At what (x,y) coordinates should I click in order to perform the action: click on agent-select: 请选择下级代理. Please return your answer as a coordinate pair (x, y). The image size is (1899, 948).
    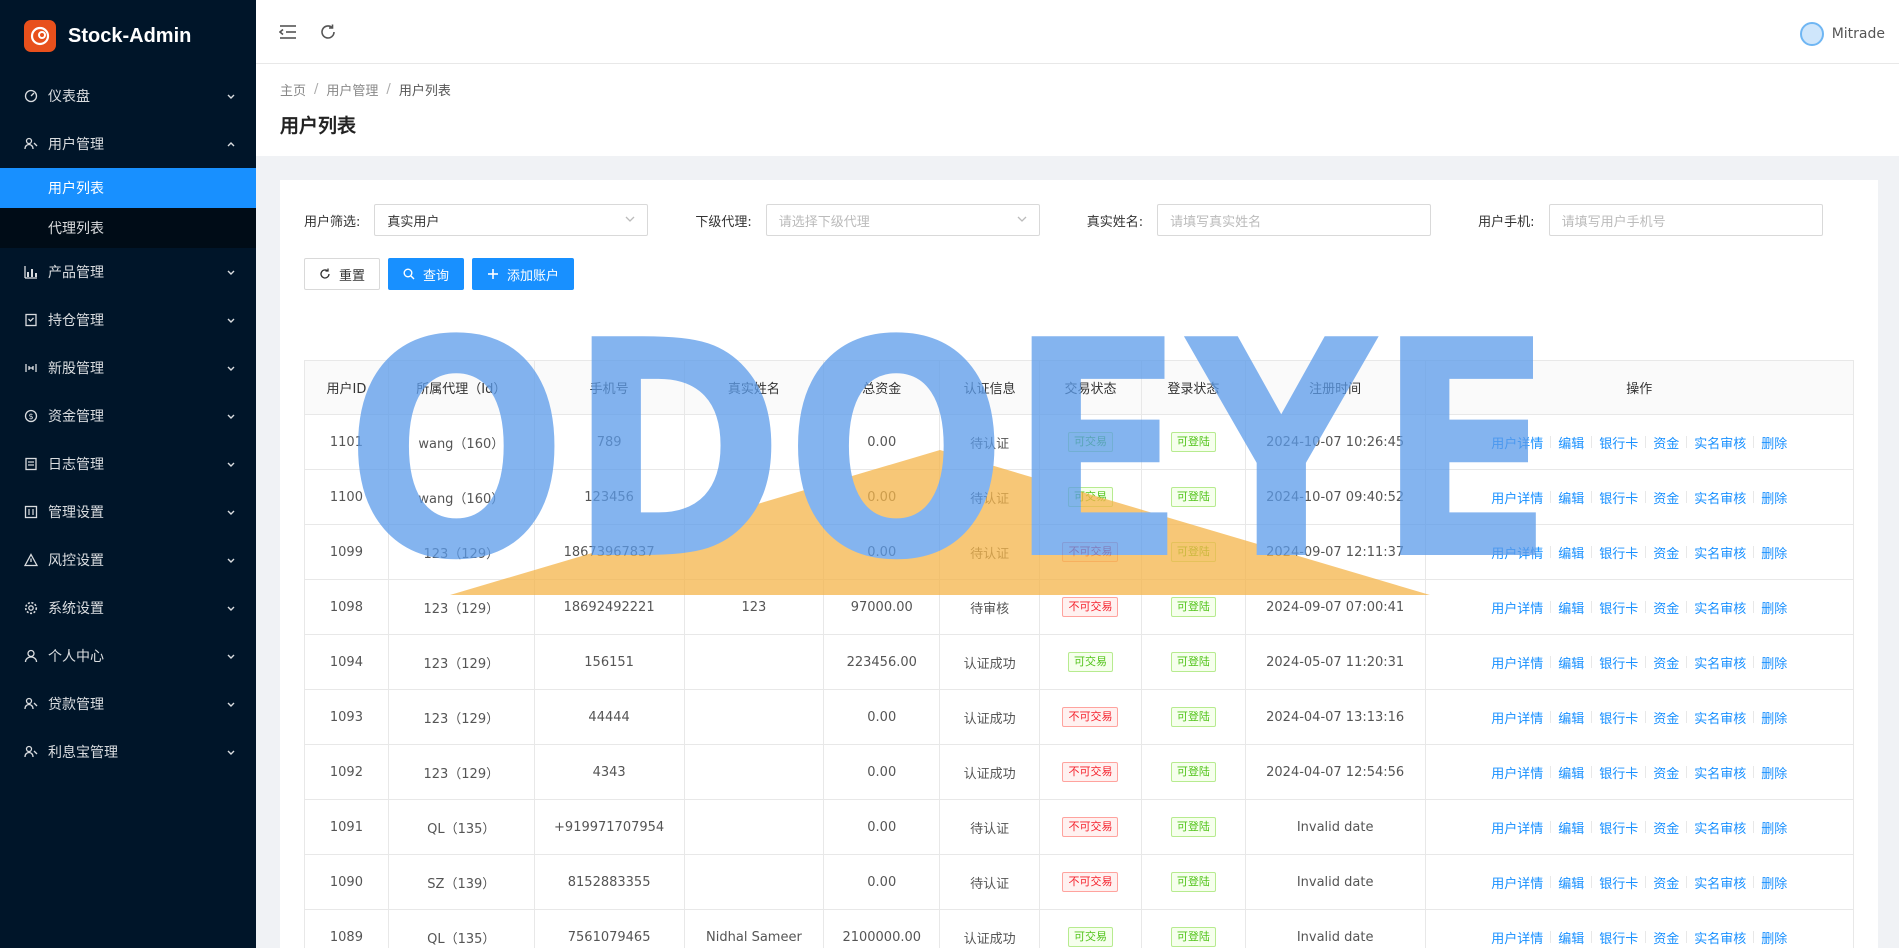
    Looking at the image, I should click on (902, 220).